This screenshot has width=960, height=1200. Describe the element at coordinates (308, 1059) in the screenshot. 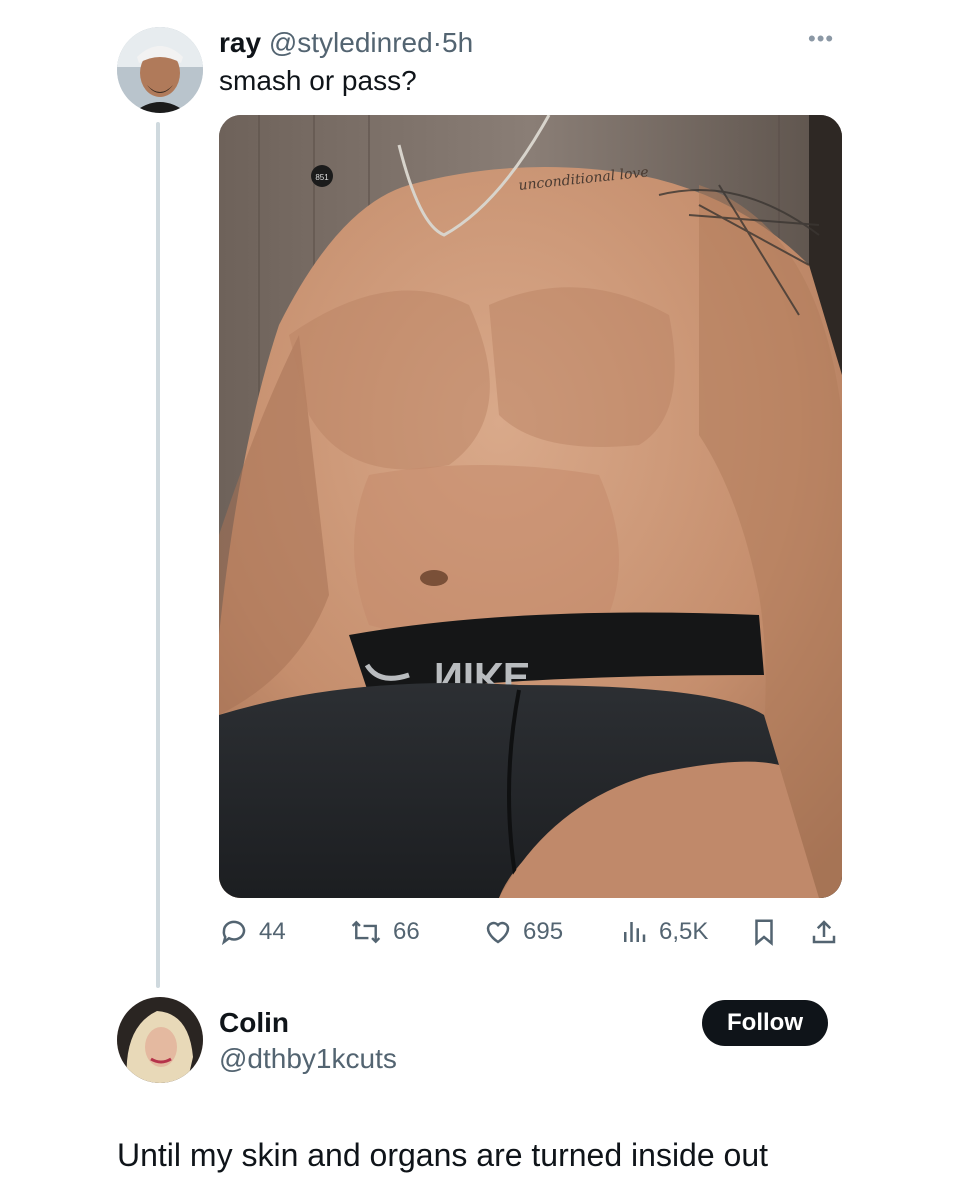

I see `reply-author-handle: @dthby1kcuts` at that location.